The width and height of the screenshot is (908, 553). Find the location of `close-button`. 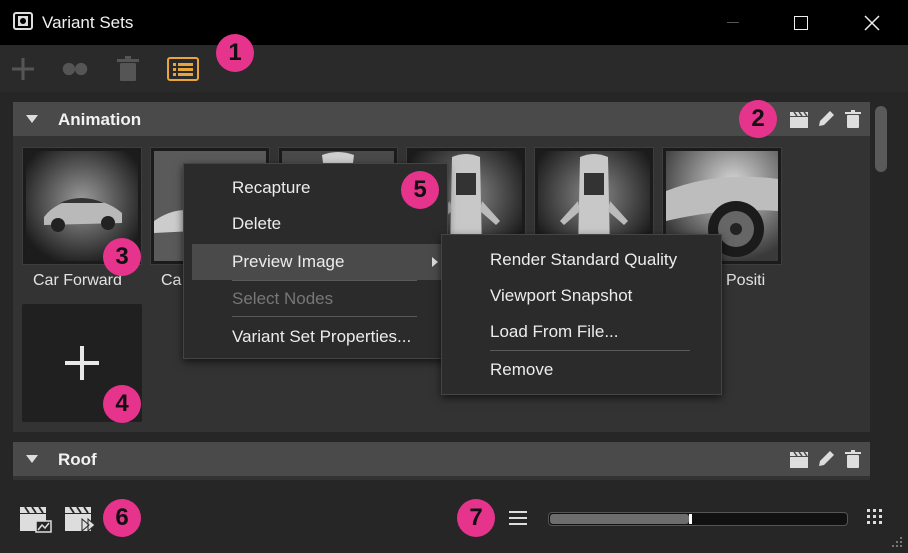

close-button is located at coordinates (872, 22).